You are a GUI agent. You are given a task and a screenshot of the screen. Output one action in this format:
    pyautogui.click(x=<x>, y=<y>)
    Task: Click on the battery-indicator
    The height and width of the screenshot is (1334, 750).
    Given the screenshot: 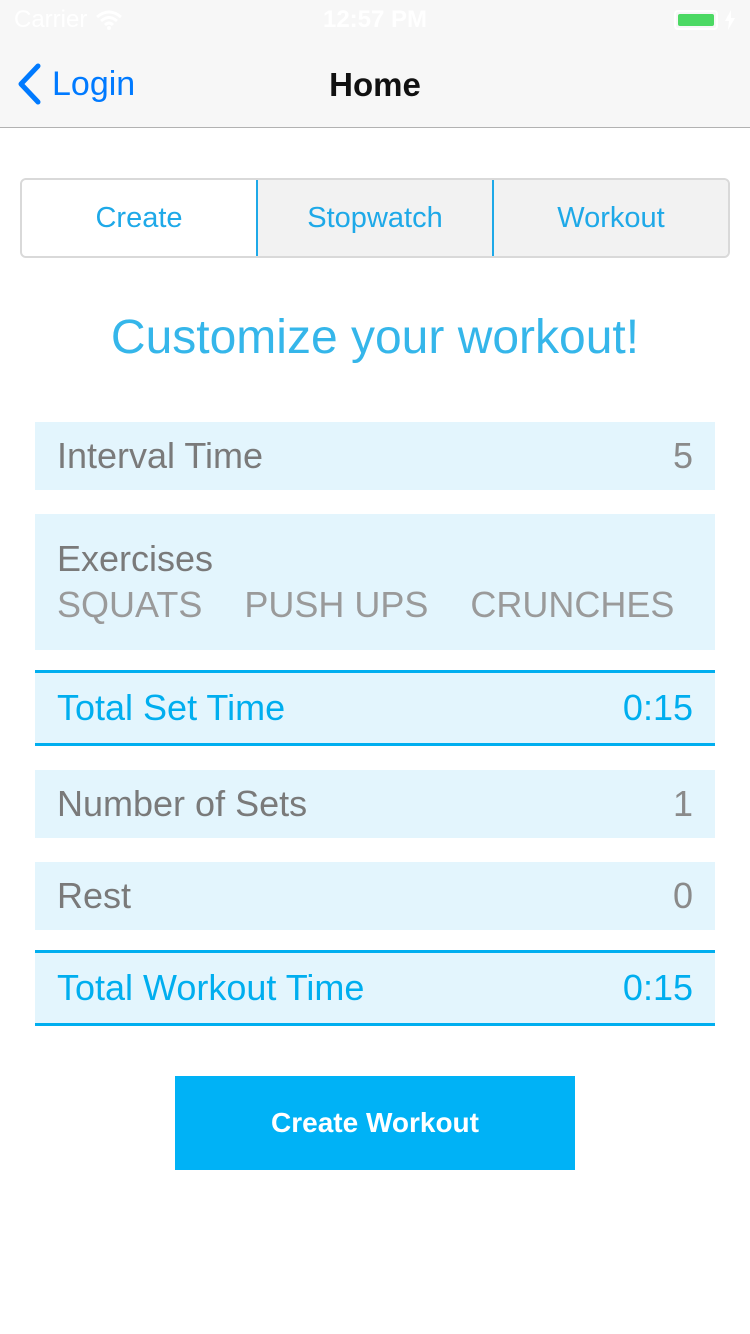 What is the action you would take?
    pyautogui.click(x=705, y=20)
    